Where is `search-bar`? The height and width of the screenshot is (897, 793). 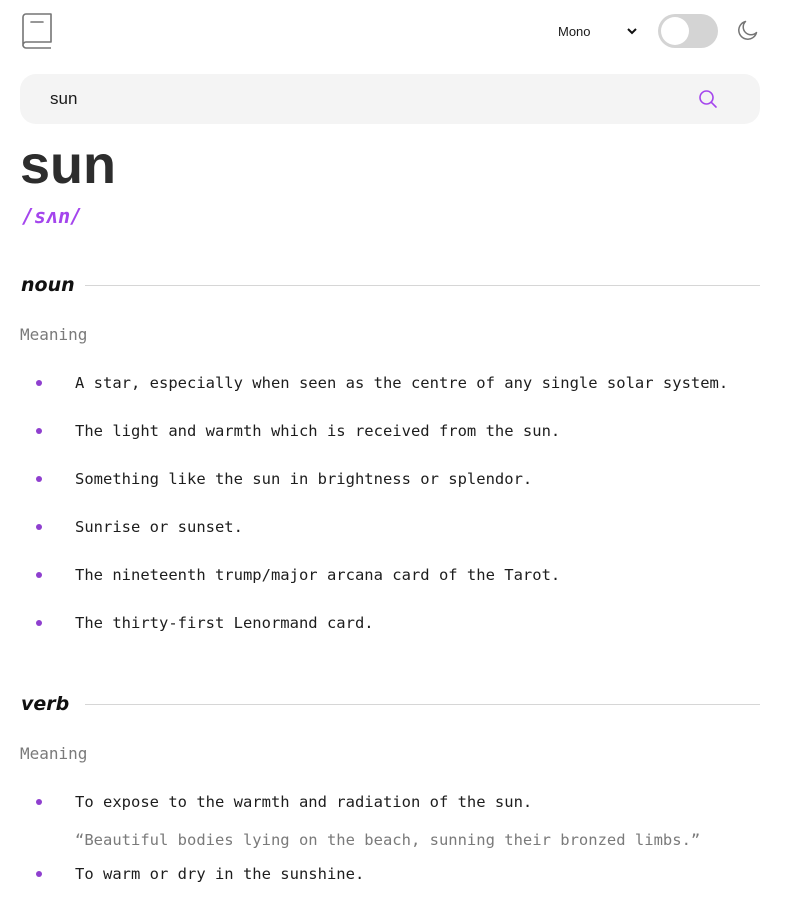 search-bar is located at coordinates (390, 99).